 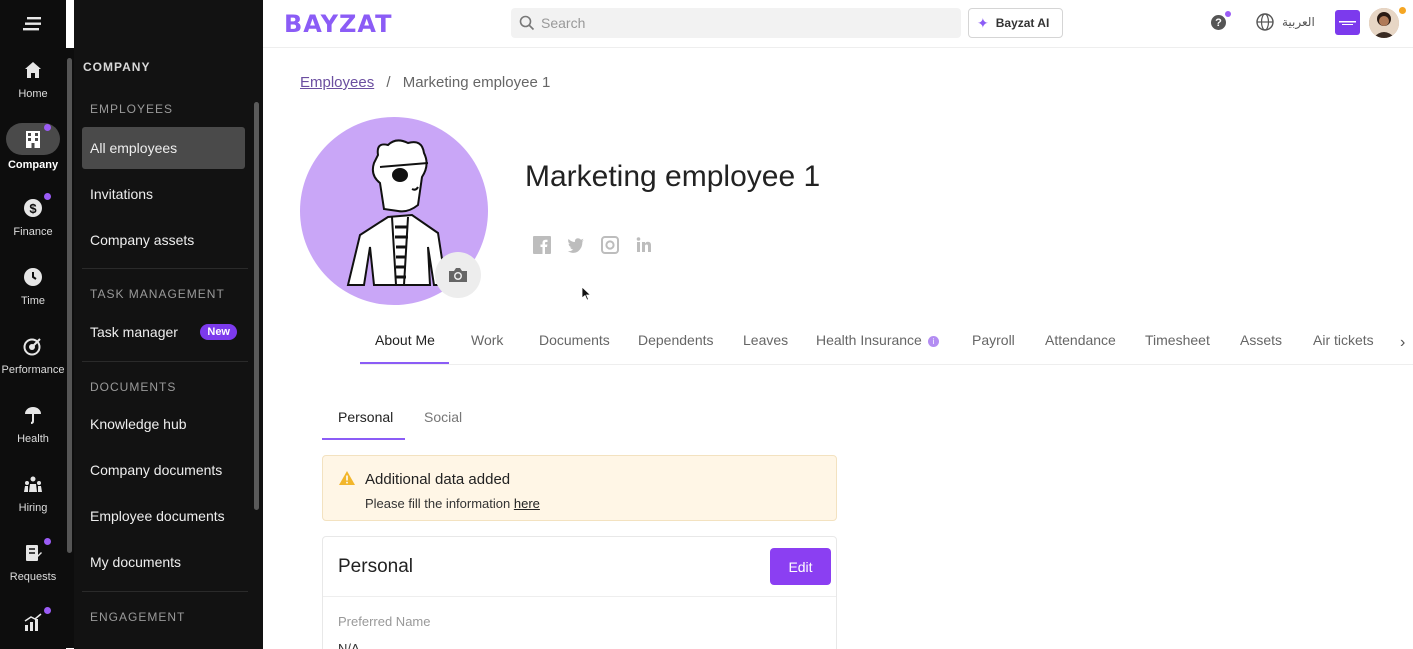 I want to click on ai-button-label: Bayzat AI, so click(x=1022, y=23).